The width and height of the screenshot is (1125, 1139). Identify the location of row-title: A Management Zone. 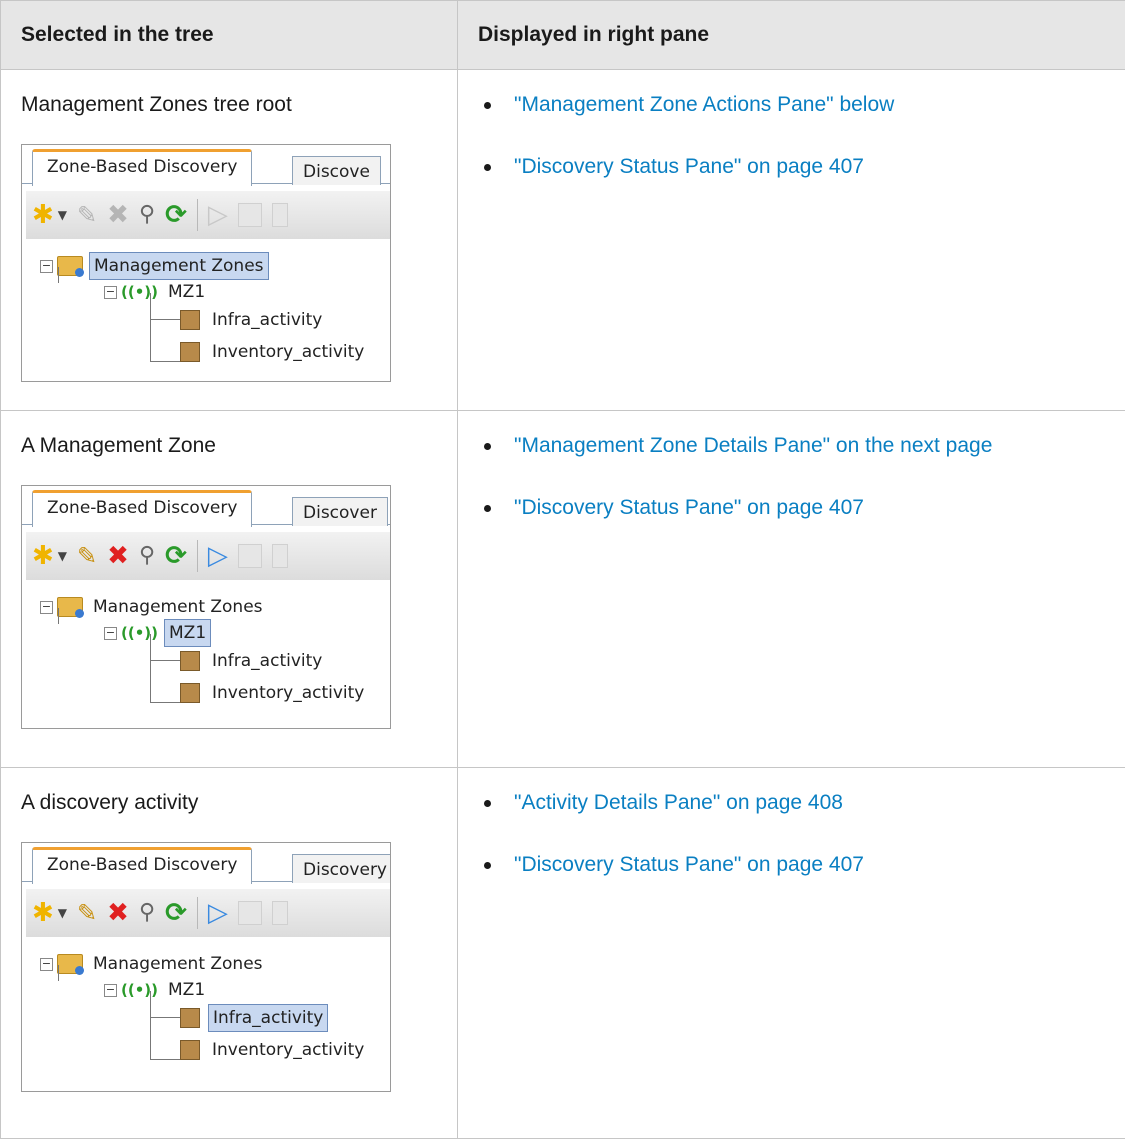
(239, 446).